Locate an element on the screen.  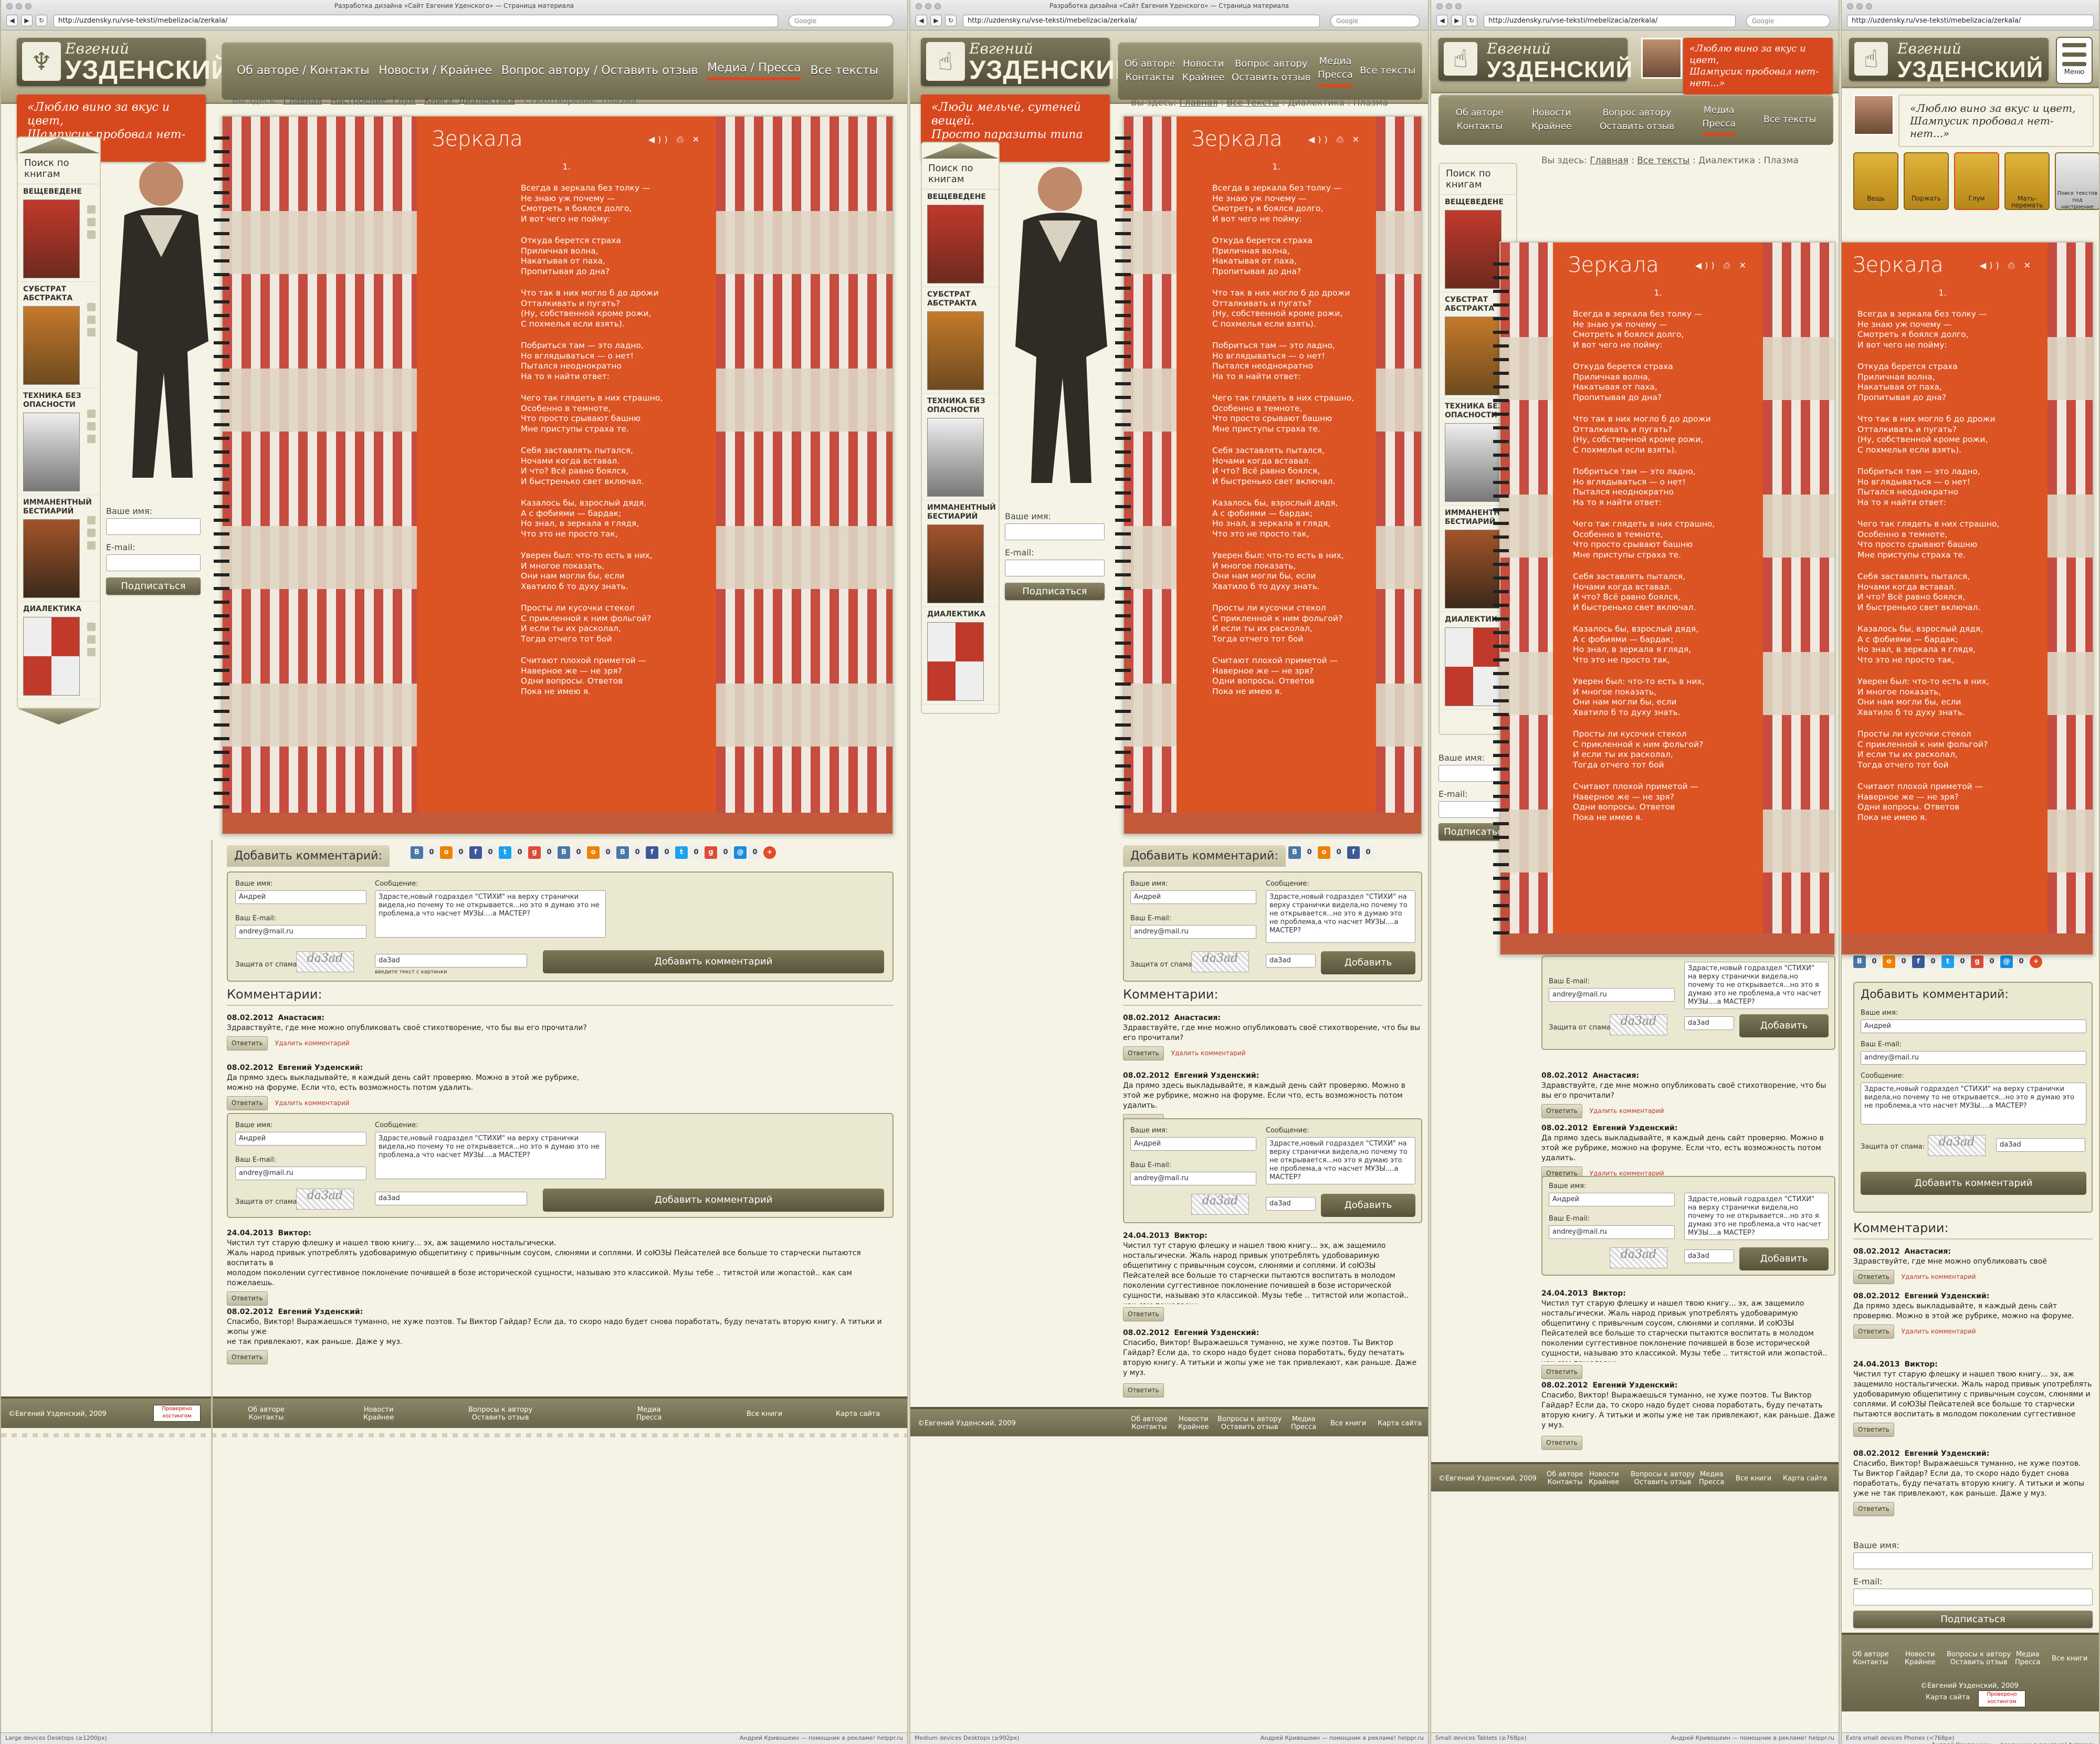
menu-all-texts: Все тексты is located at coordinates (845, 71).